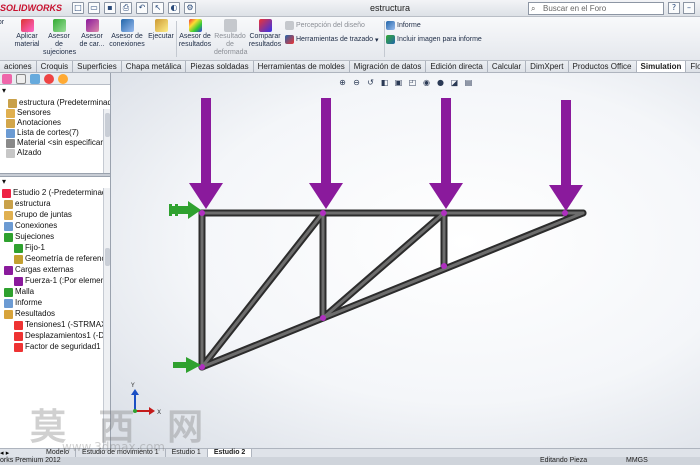 The image size is (700, 465). Describe the element at coordinates (661, 66) in the screenshot. I see `tab-simulation: Simulation` at that location.